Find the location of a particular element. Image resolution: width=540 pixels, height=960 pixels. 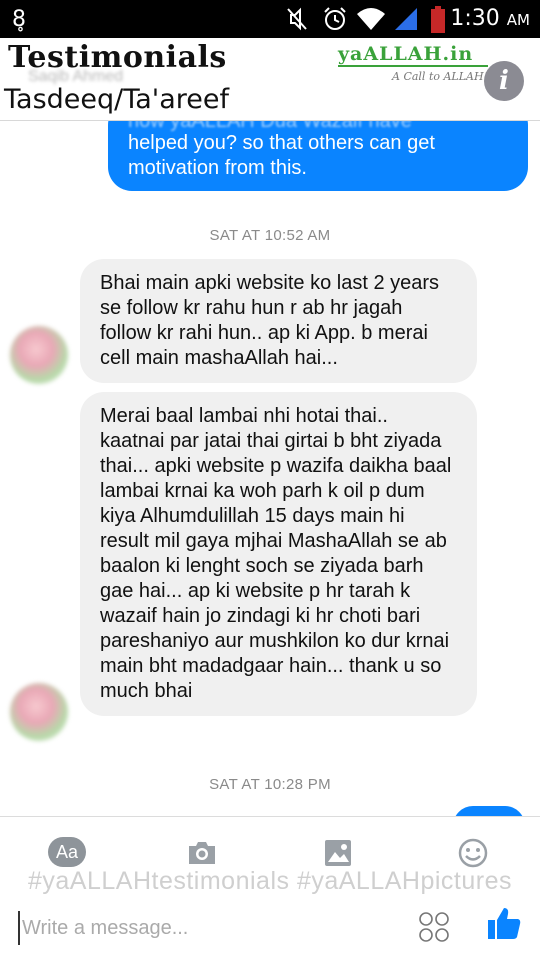

text-format-button: Aa is located at coordinates (67, 852).